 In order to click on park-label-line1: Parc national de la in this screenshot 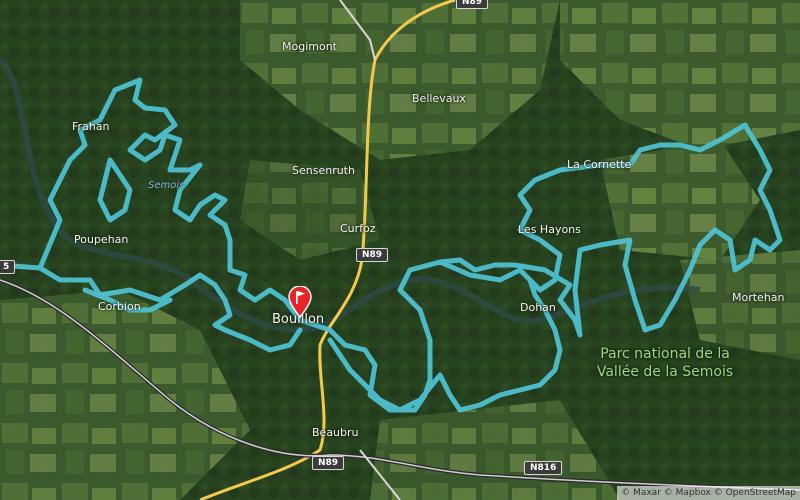, I will do `click(665, 354)`.